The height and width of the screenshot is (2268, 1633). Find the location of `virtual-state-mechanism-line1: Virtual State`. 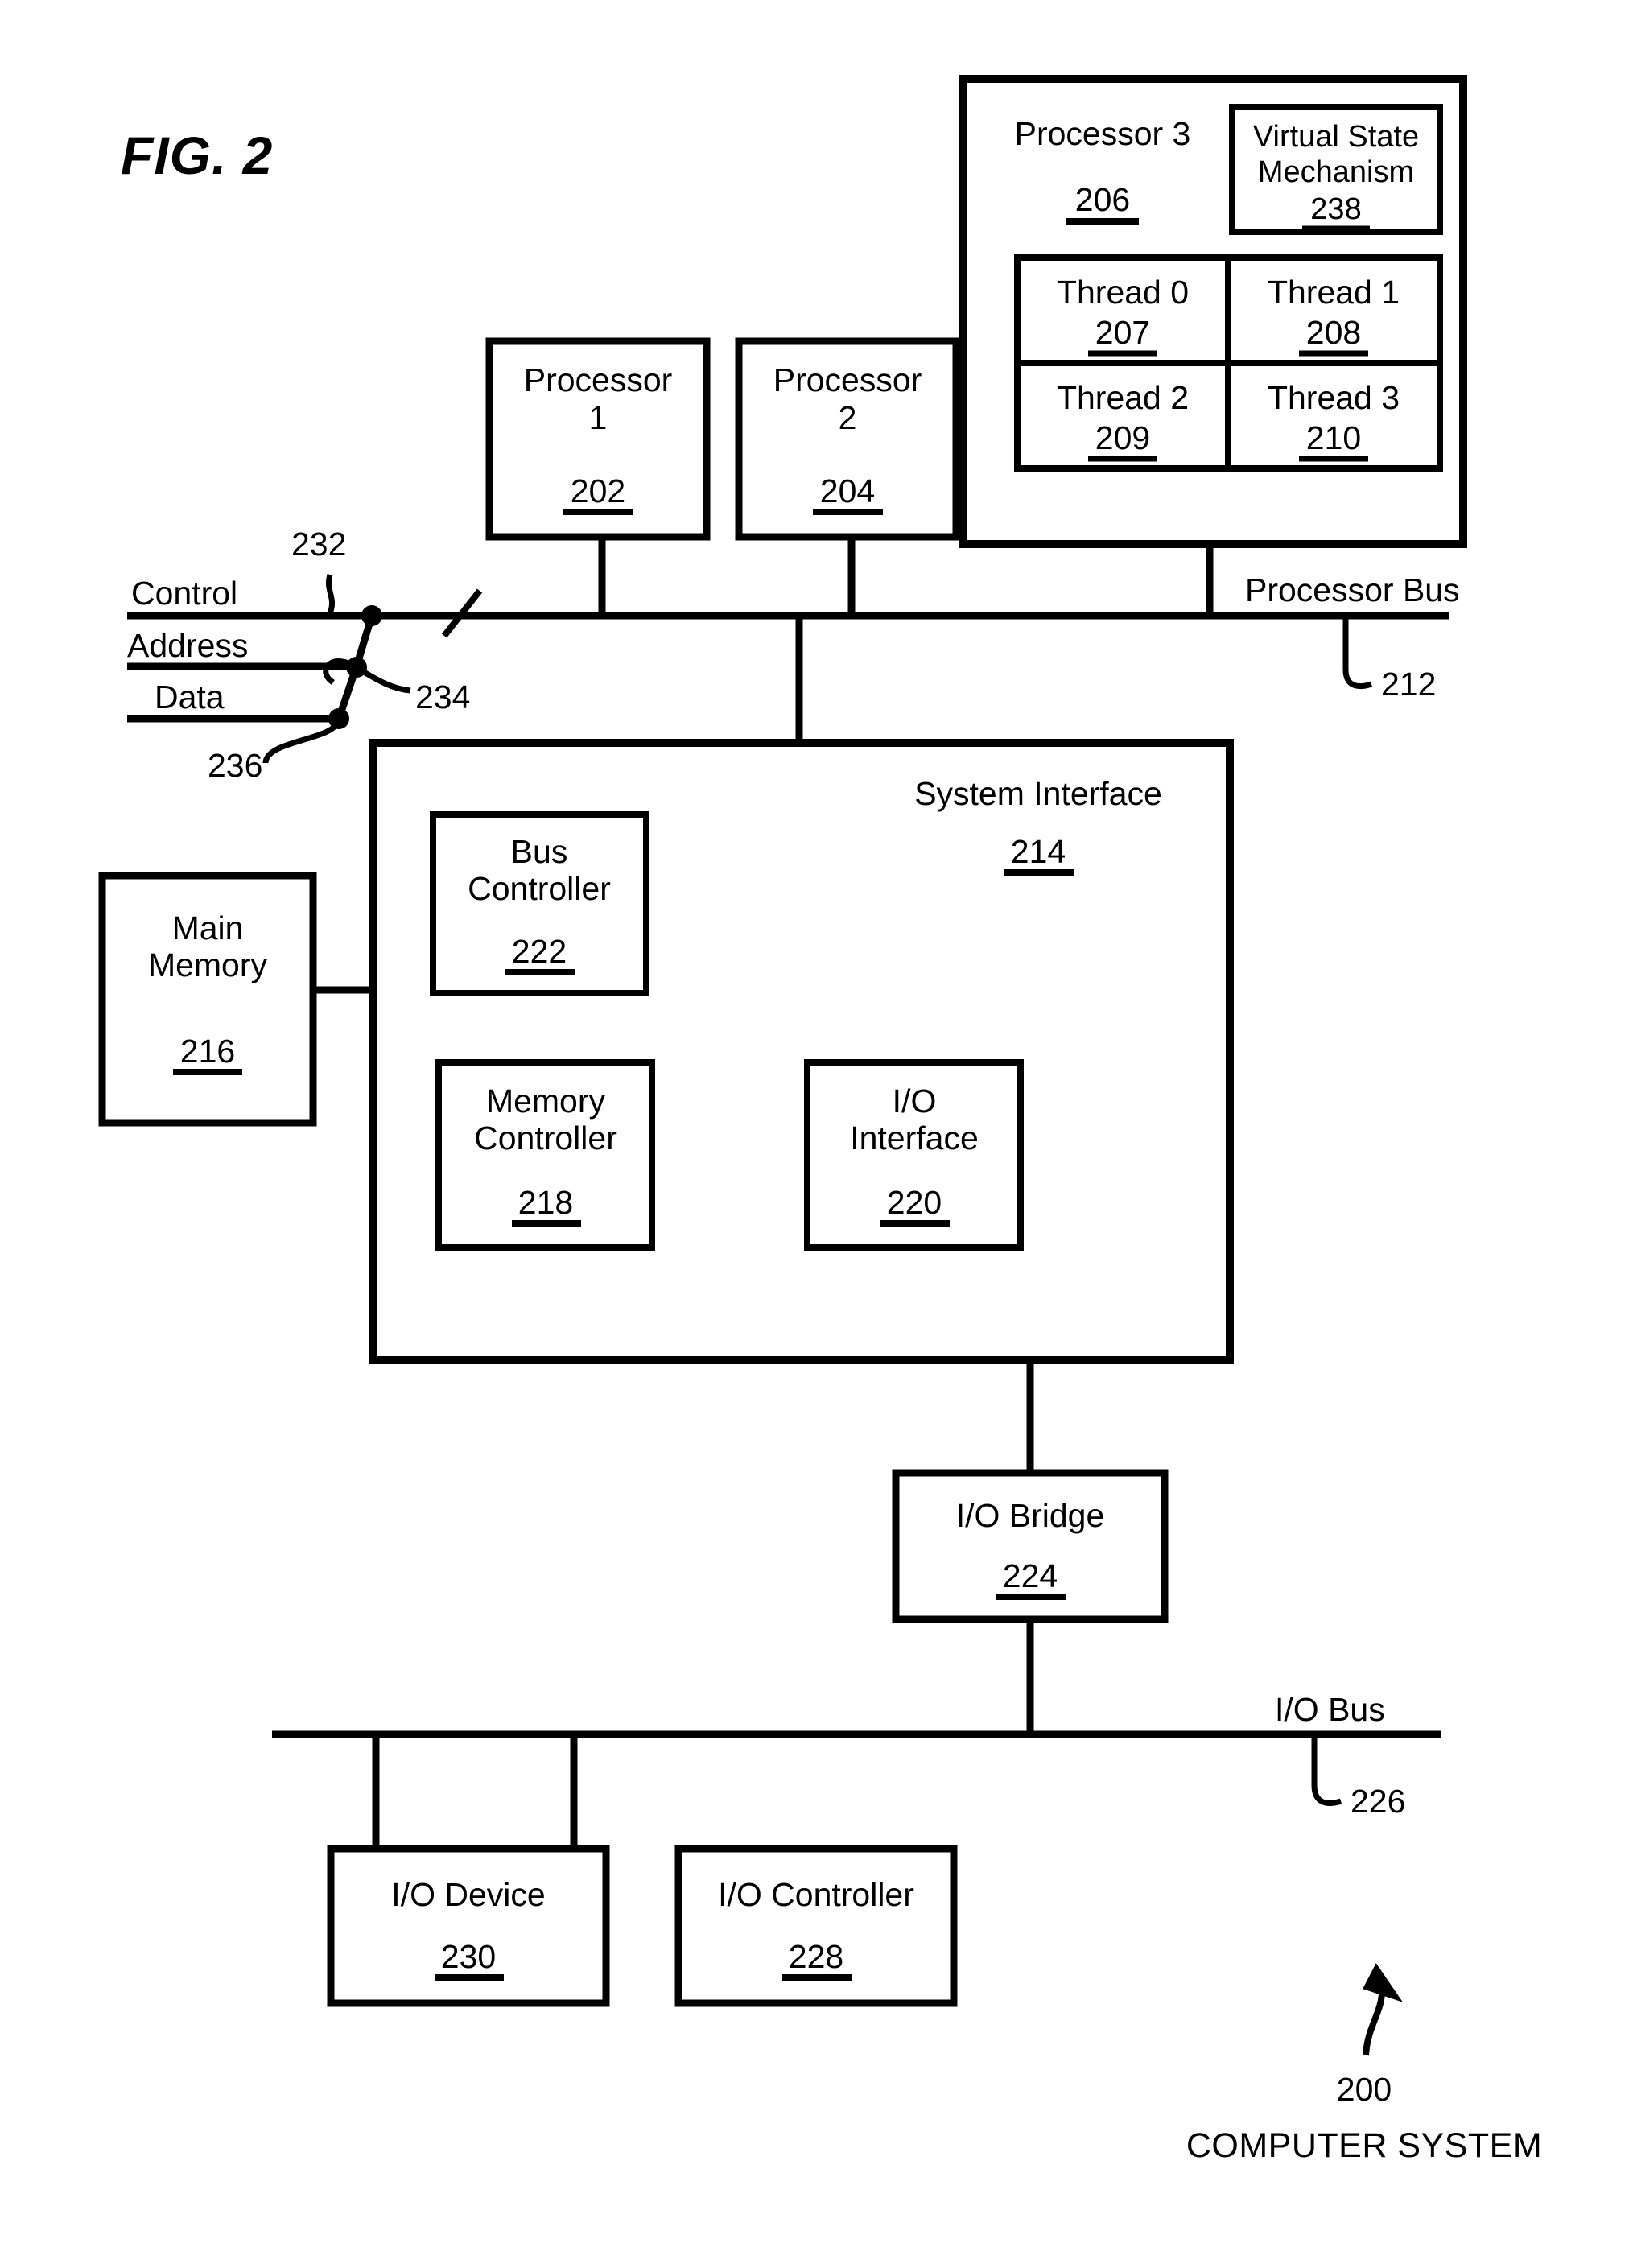

virtual-state-mechanism-line1: Virtual State is located at coordinates (1336, 137).